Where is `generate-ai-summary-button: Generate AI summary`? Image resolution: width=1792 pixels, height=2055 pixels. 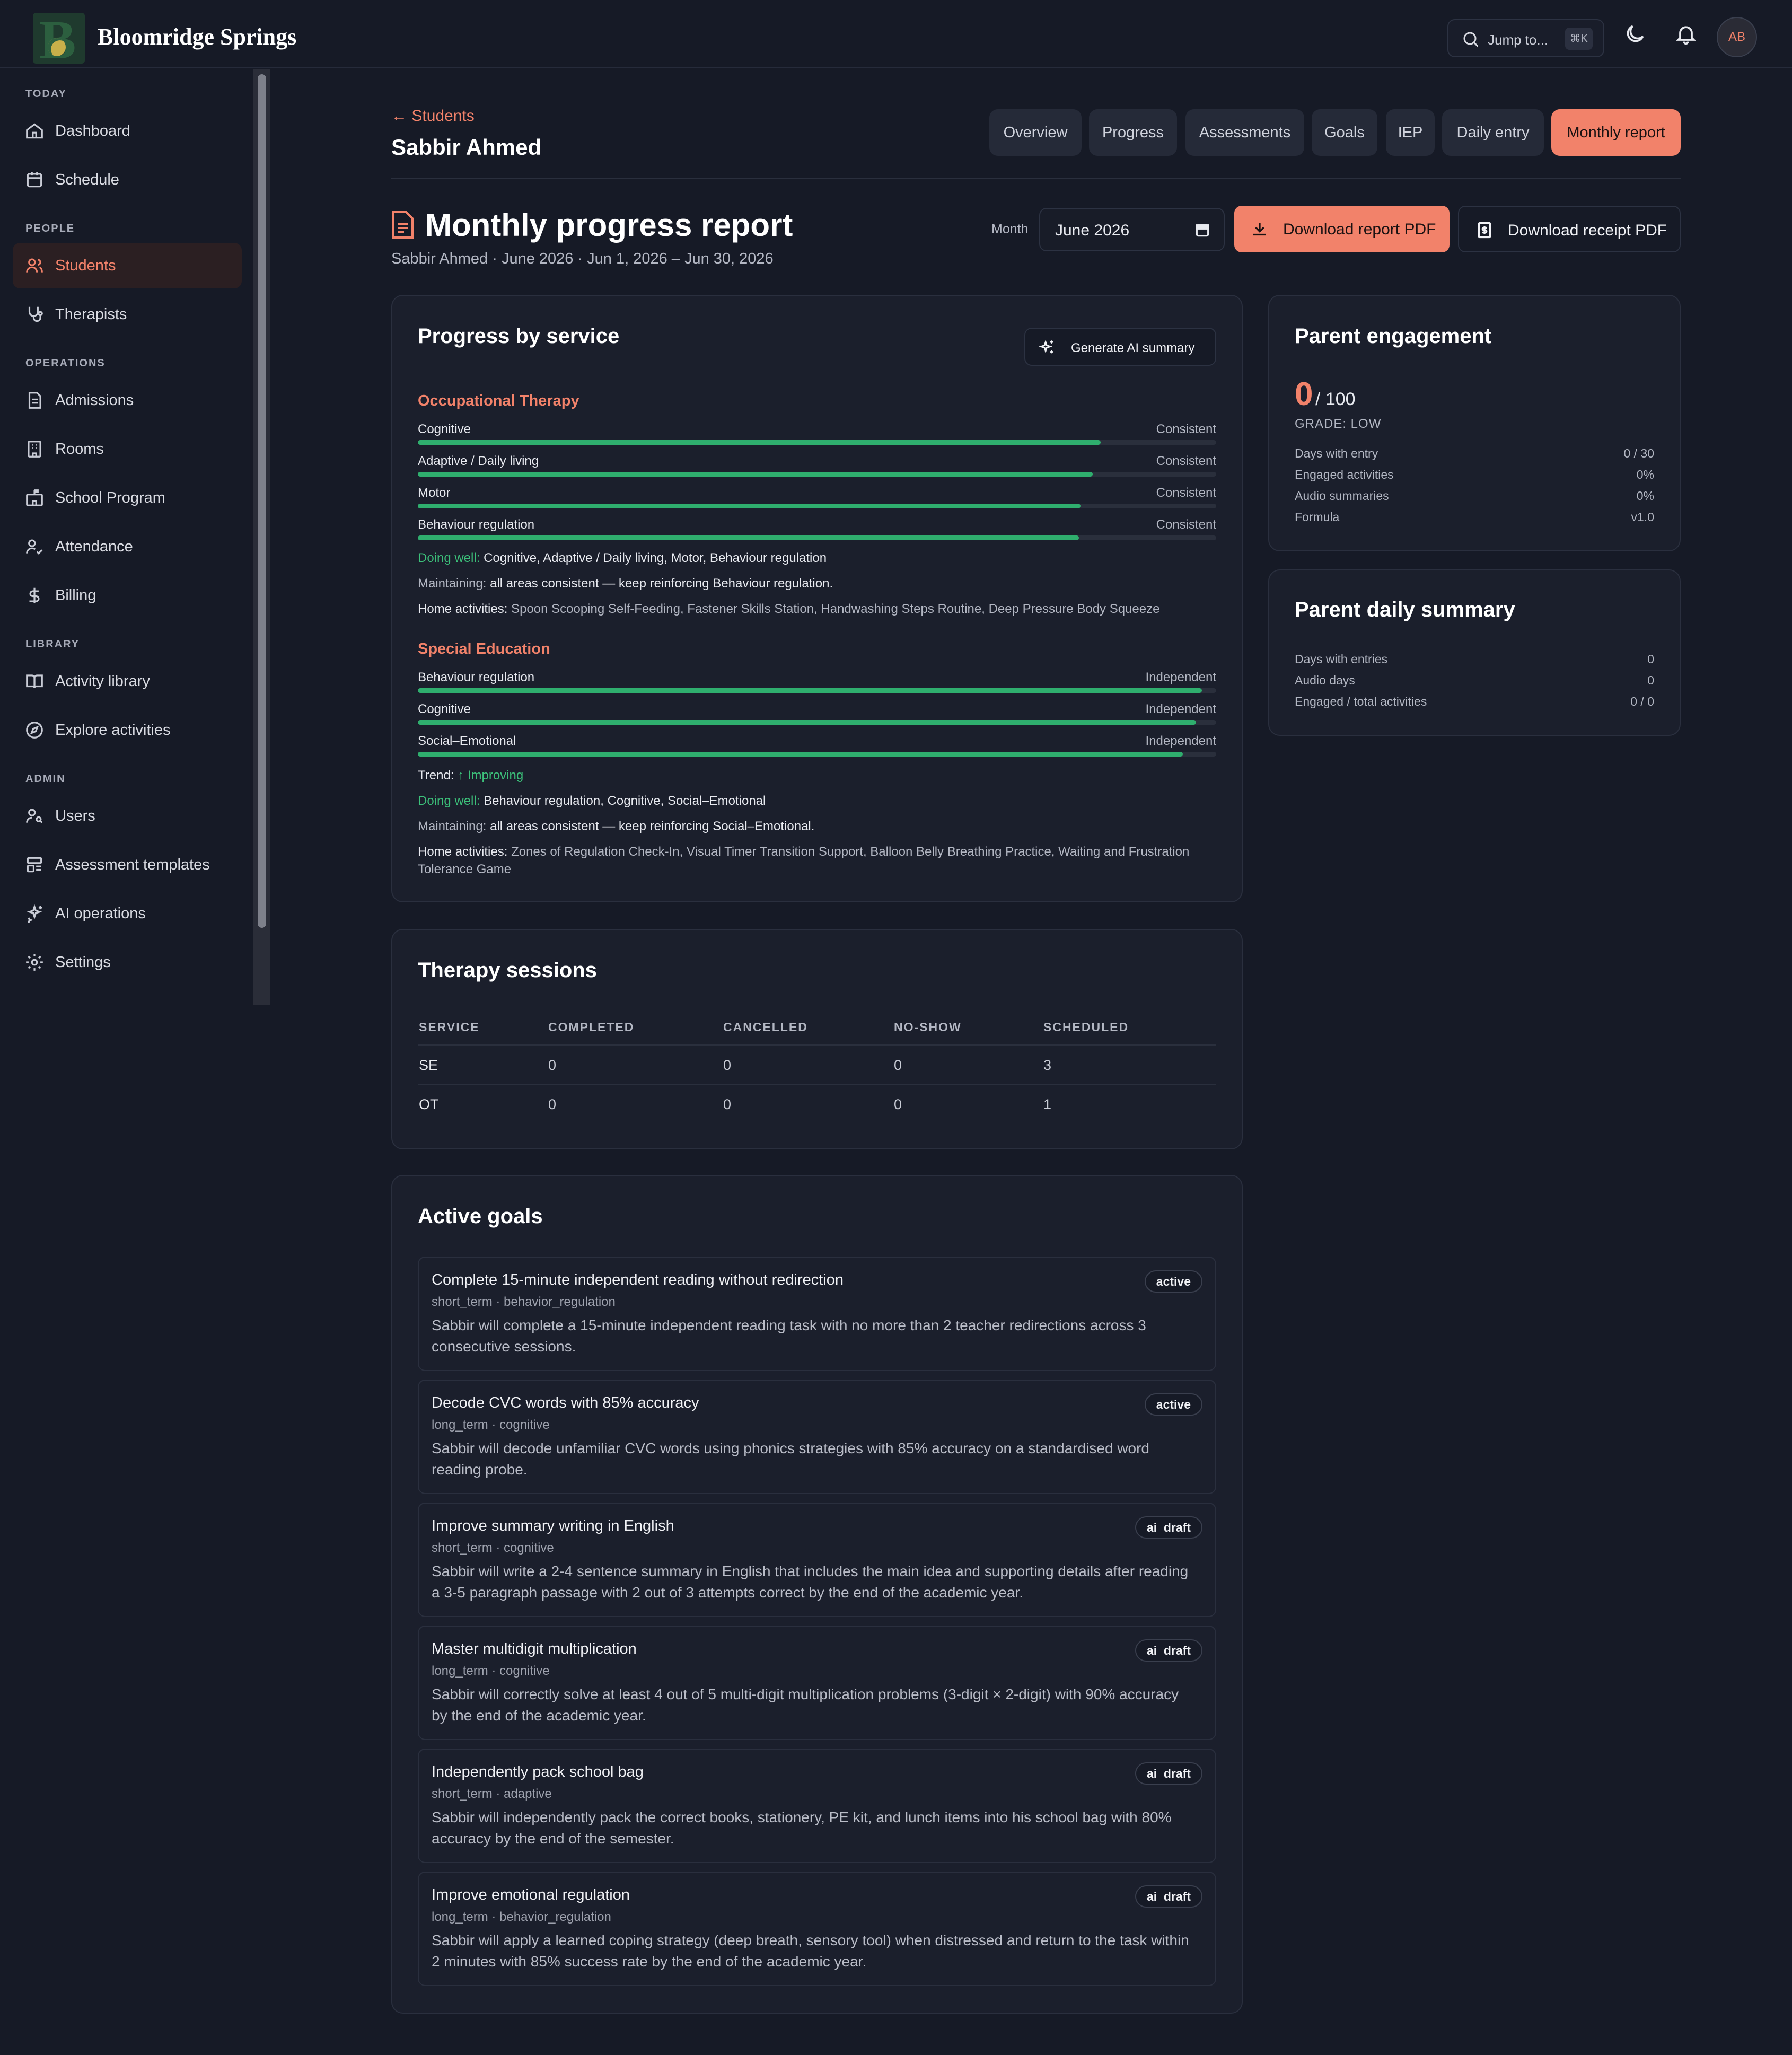 generate-ai-summary-button: Generate AI summary is located at coordinates (1120, 347).